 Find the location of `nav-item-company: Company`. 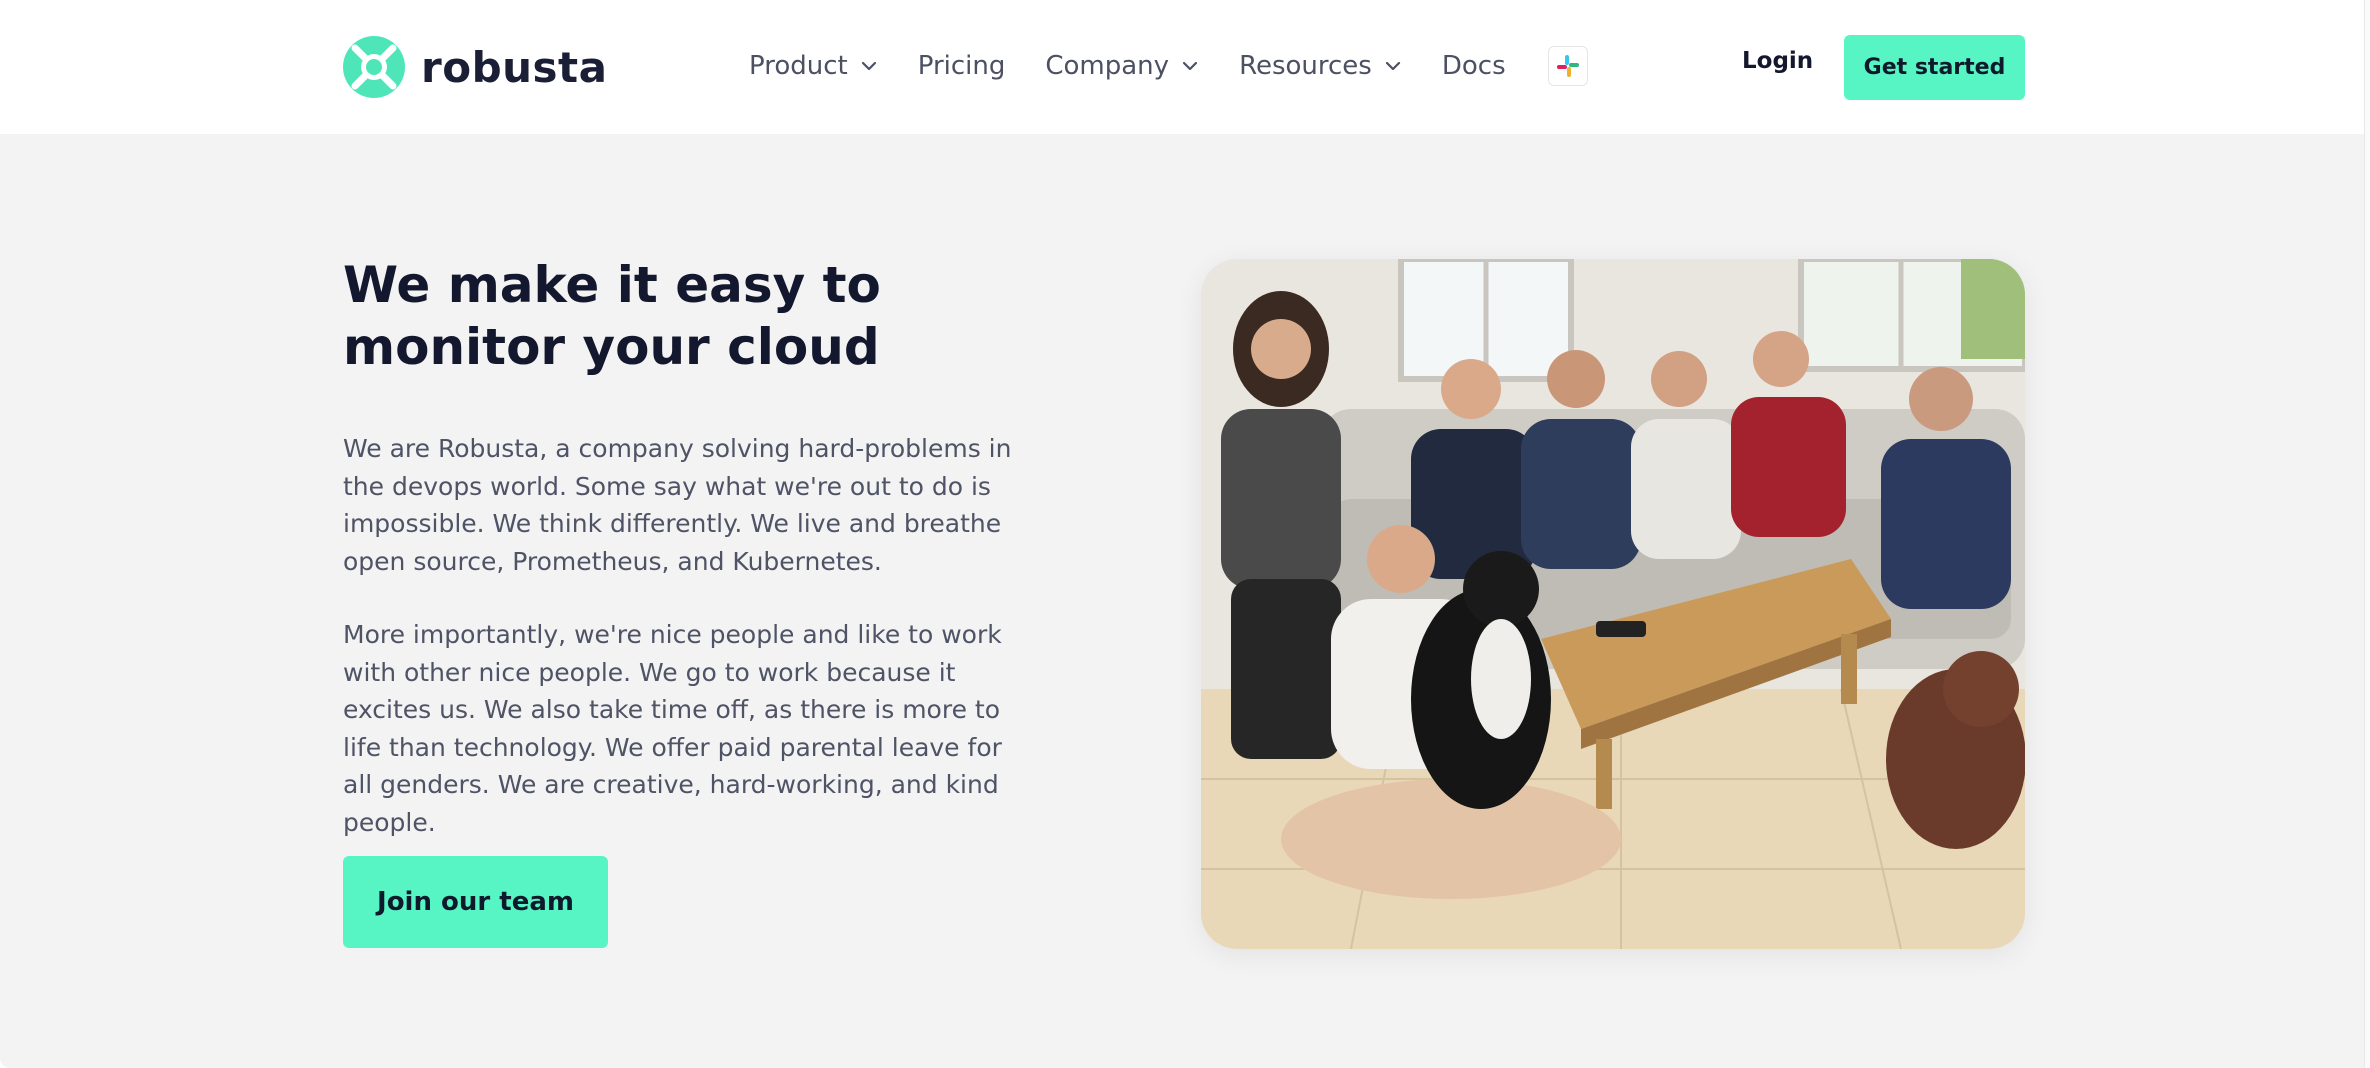

nav-item-company: Company is located at coordinates (1122, 66).